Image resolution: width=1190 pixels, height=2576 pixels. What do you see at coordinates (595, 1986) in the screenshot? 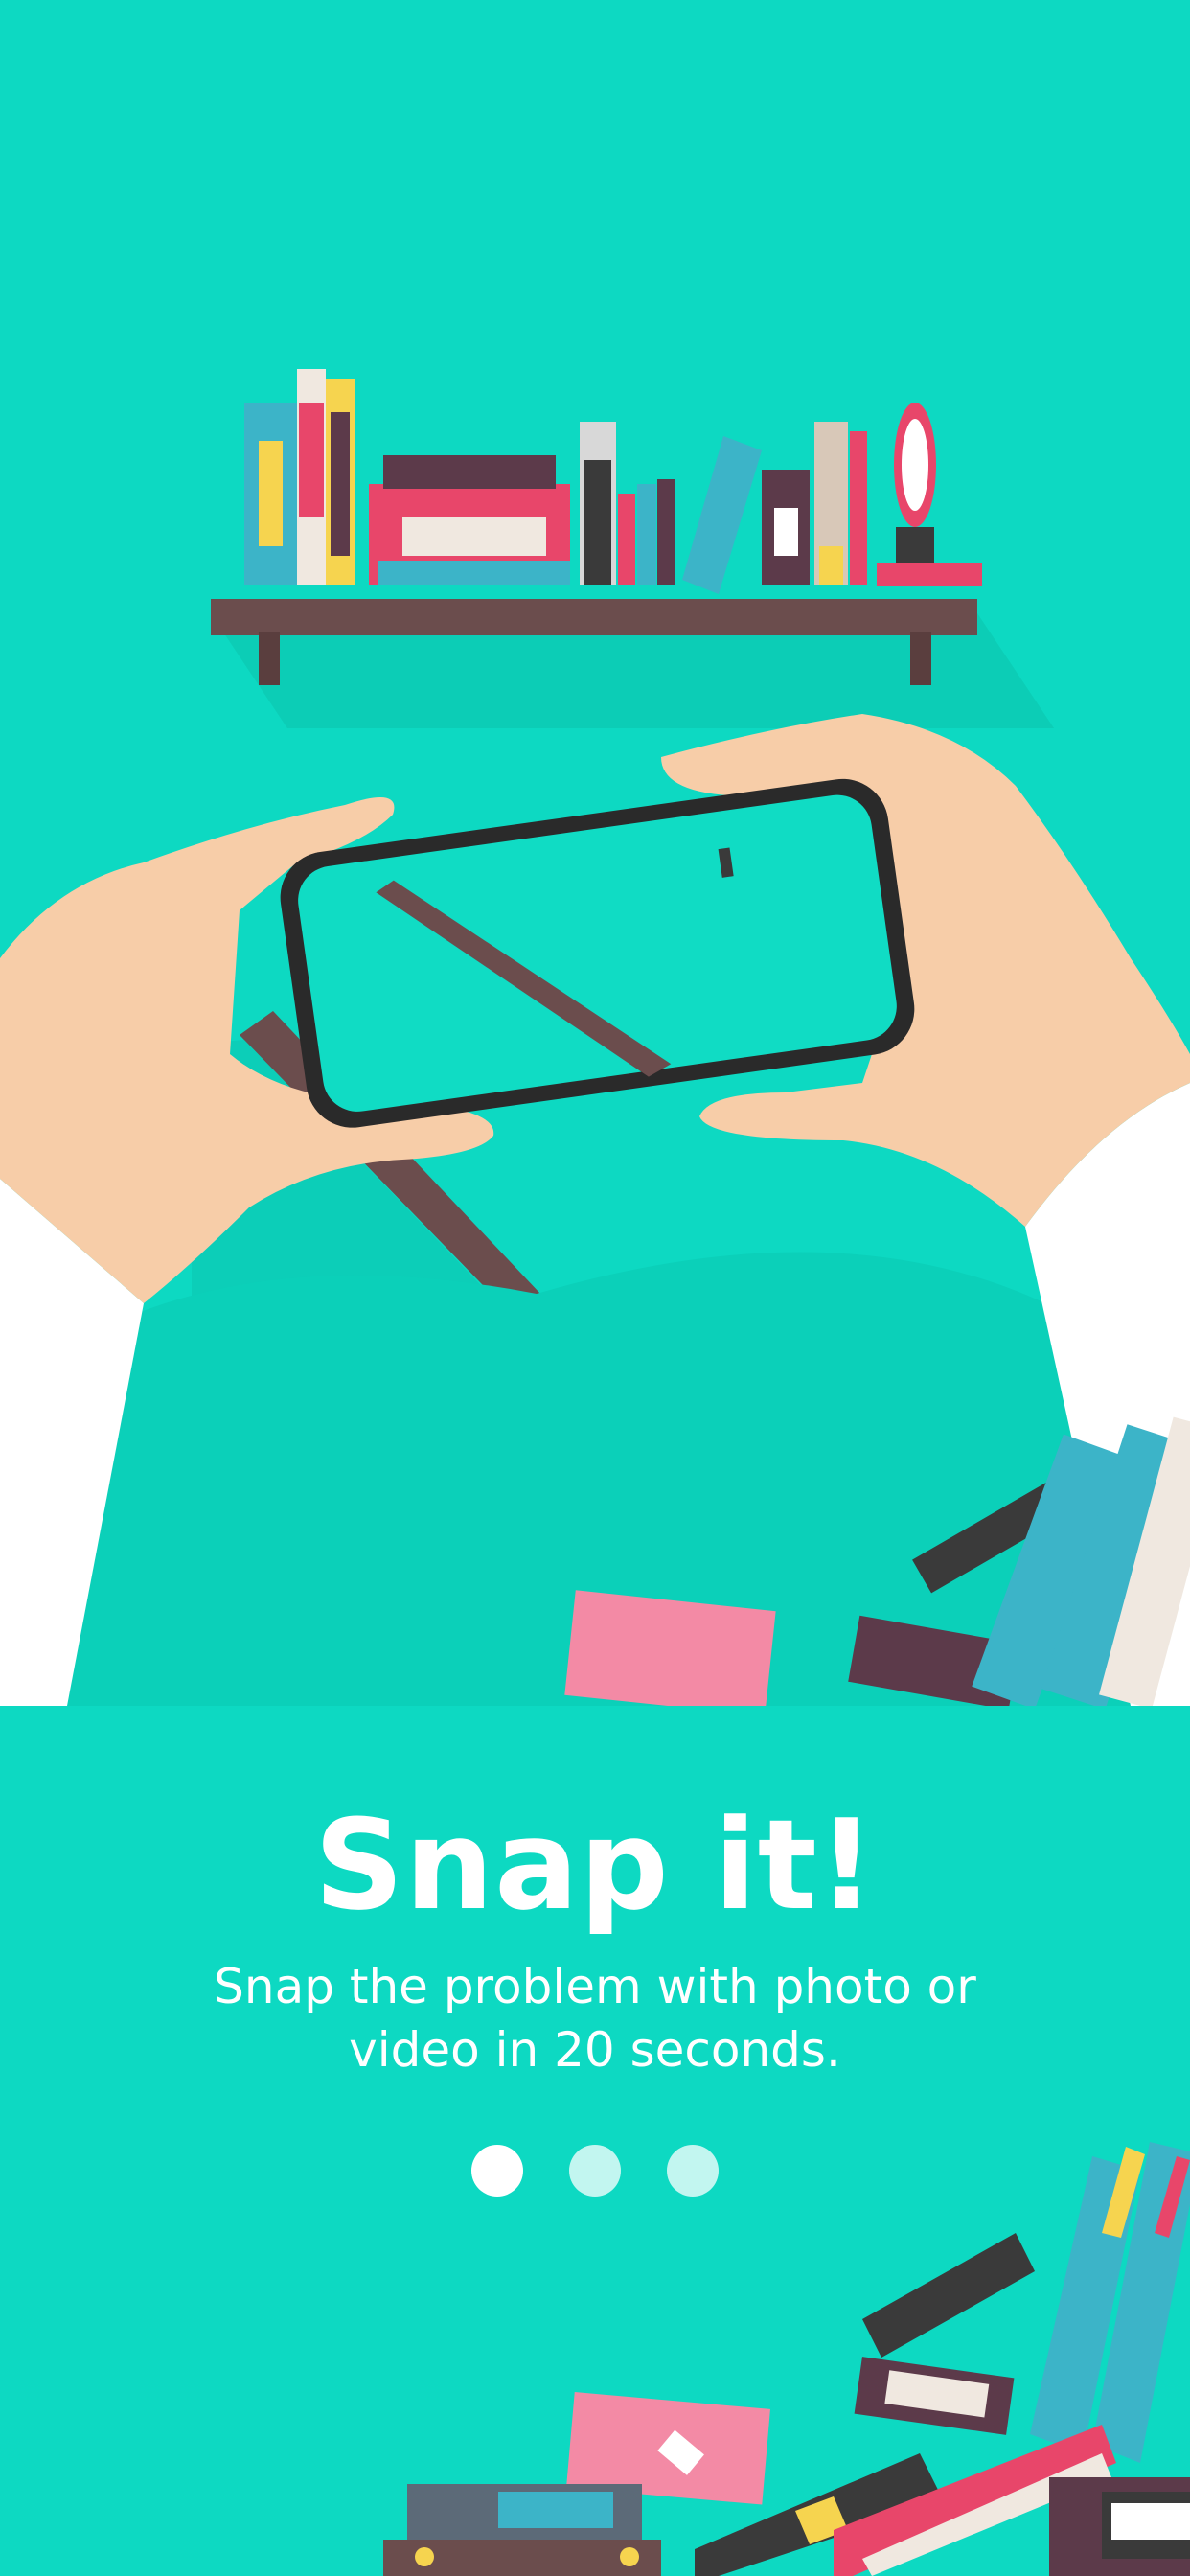
I see `subtitle-line-1: Snap the problem with photo or` at bounding box center [595, 1986].